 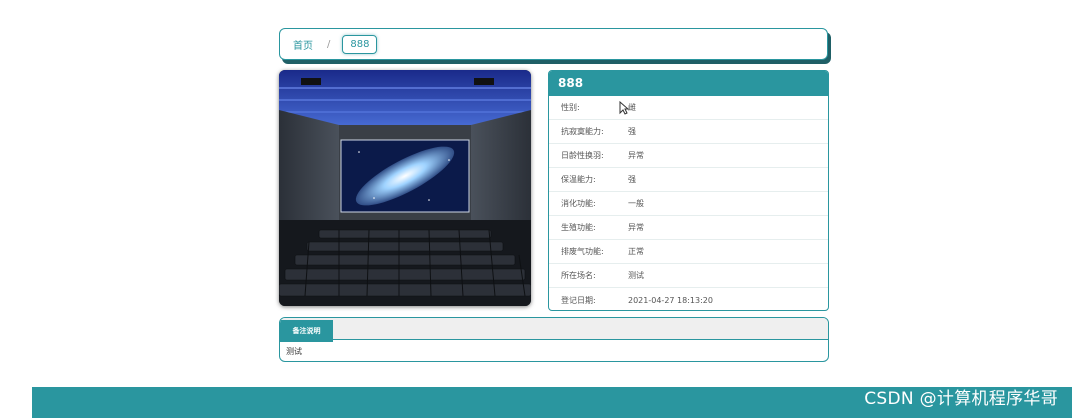 I want to click on detail-label: 保温能力:, so click(x=578, y=179).